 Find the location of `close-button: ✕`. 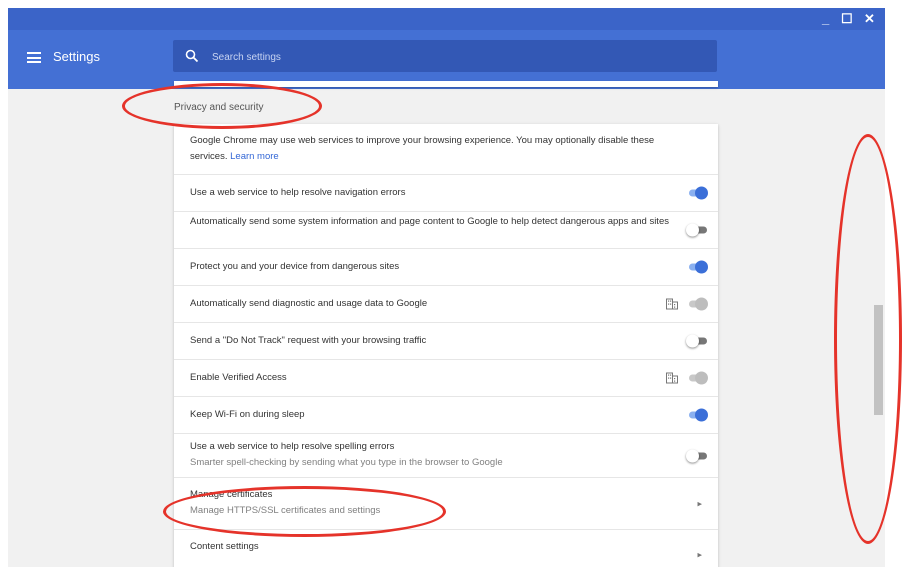

close-button: ✕ is located at coordinates (869, 19).